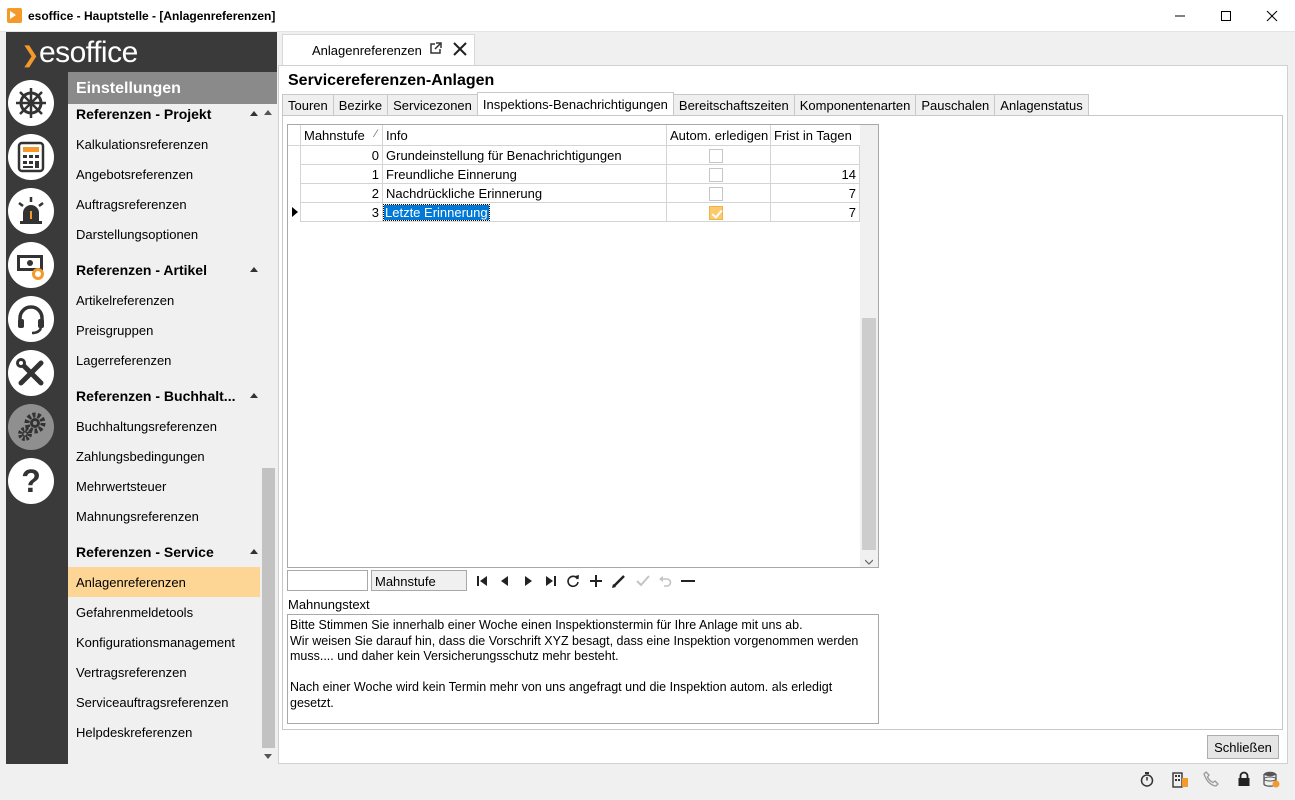 The image size is (1295, 800). I want to click on cell-info: Freundliche Einnerung, so click(525, 174).